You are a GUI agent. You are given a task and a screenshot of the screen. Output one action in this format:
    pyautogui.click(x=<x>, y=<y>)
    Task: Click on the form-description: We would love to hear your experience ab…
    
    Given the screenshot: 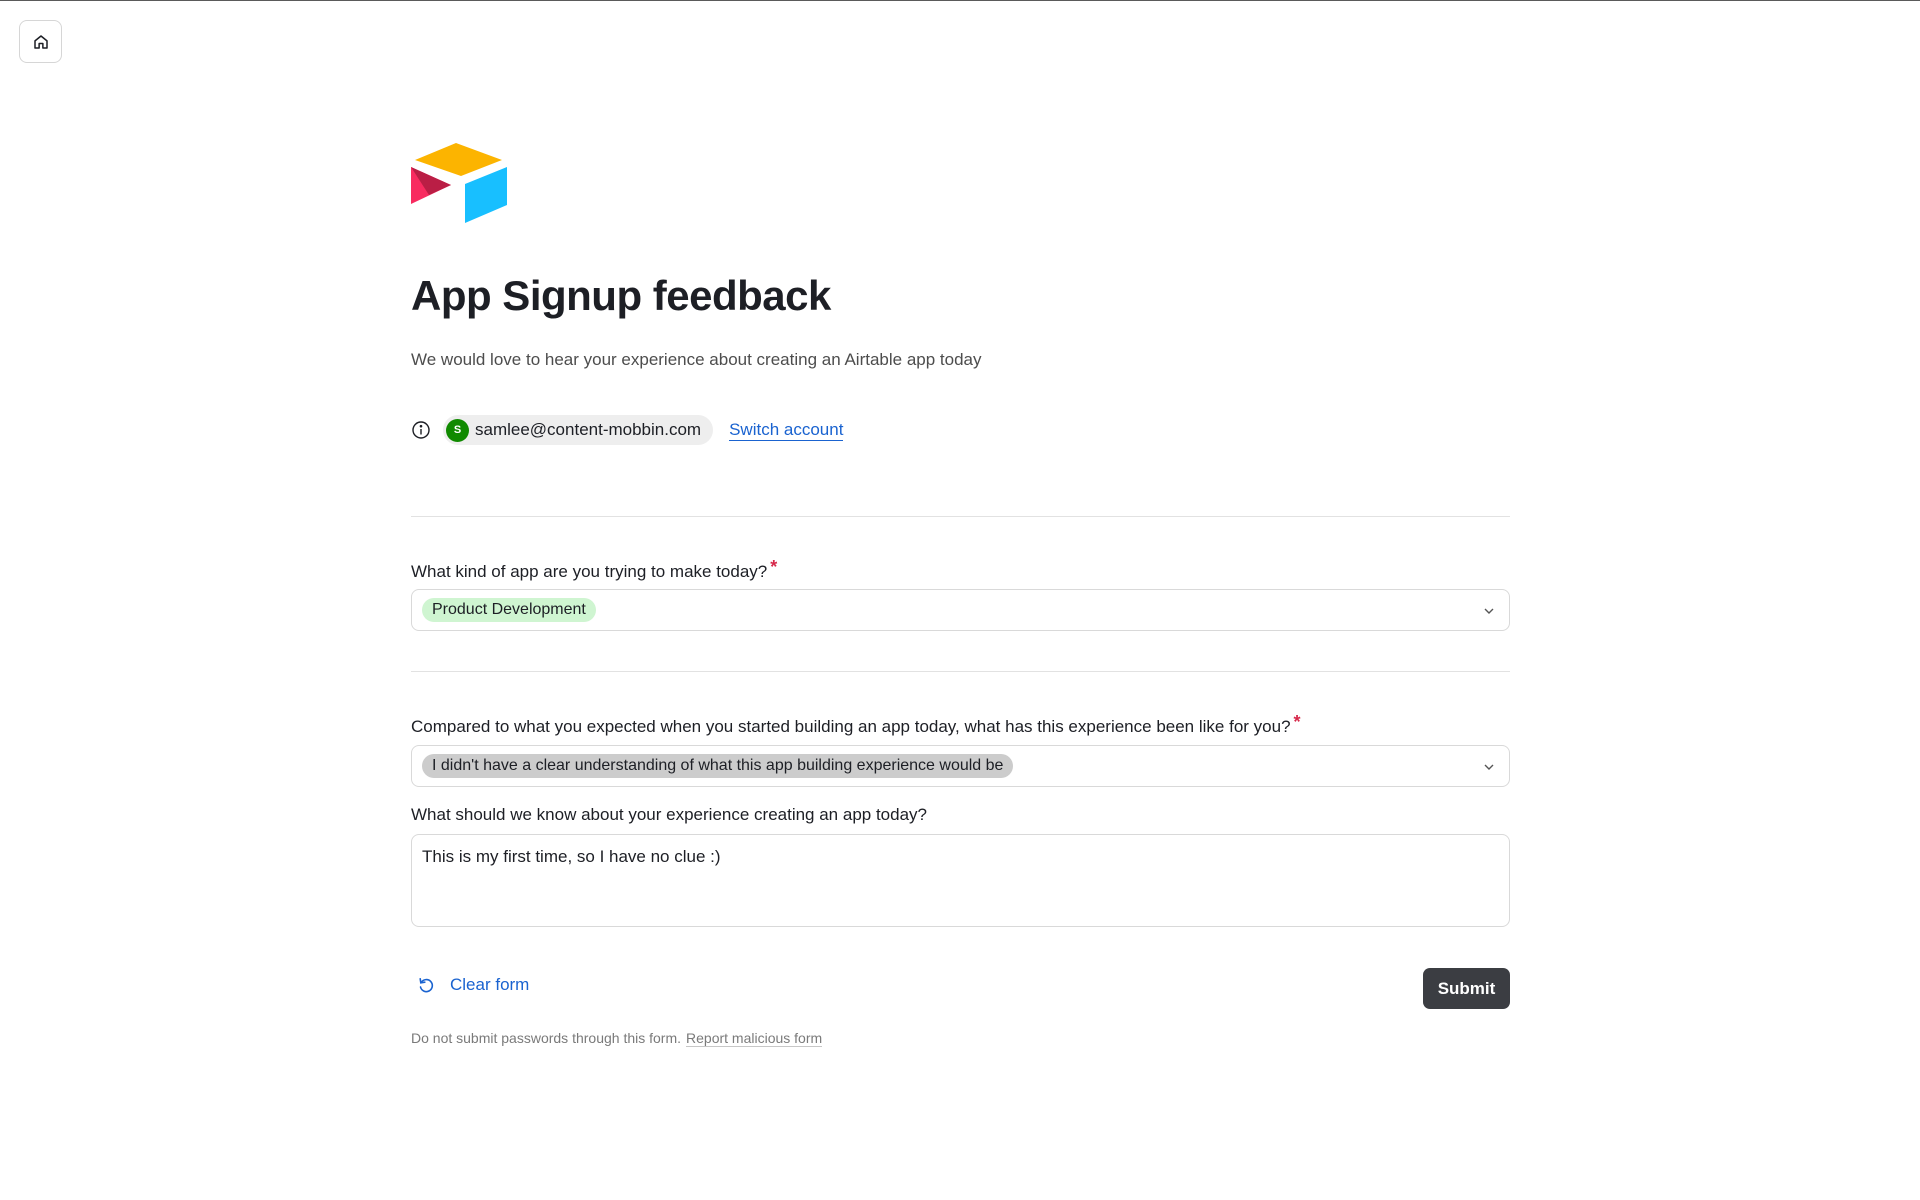 What is the action you would take?
    pyautogui.click(x=696, y=359)
    